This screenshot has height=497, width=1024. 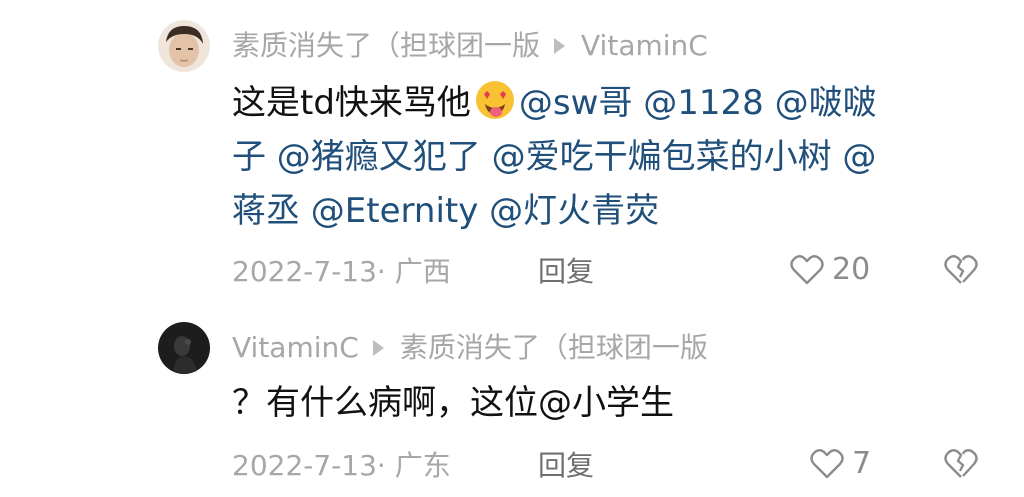 I want to click on comment-line: 子 @猪瘾又犯了 @爱吃干煸包菜的小树 @, so click(x=554, y=157).